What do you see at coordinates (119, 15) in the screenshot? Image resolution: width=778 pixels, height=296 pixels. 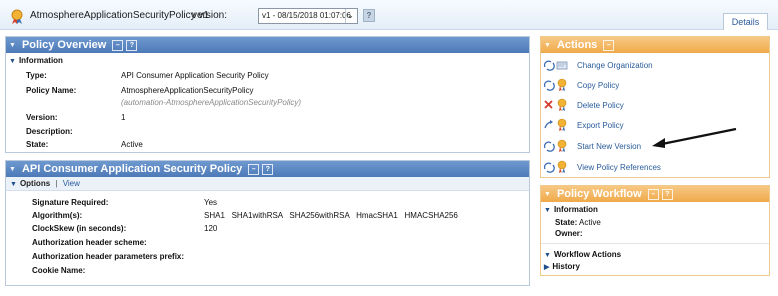 I see `policy-title: AtmosphereApplicationSecurityPolicy v1` at bounding box center [119, 15].